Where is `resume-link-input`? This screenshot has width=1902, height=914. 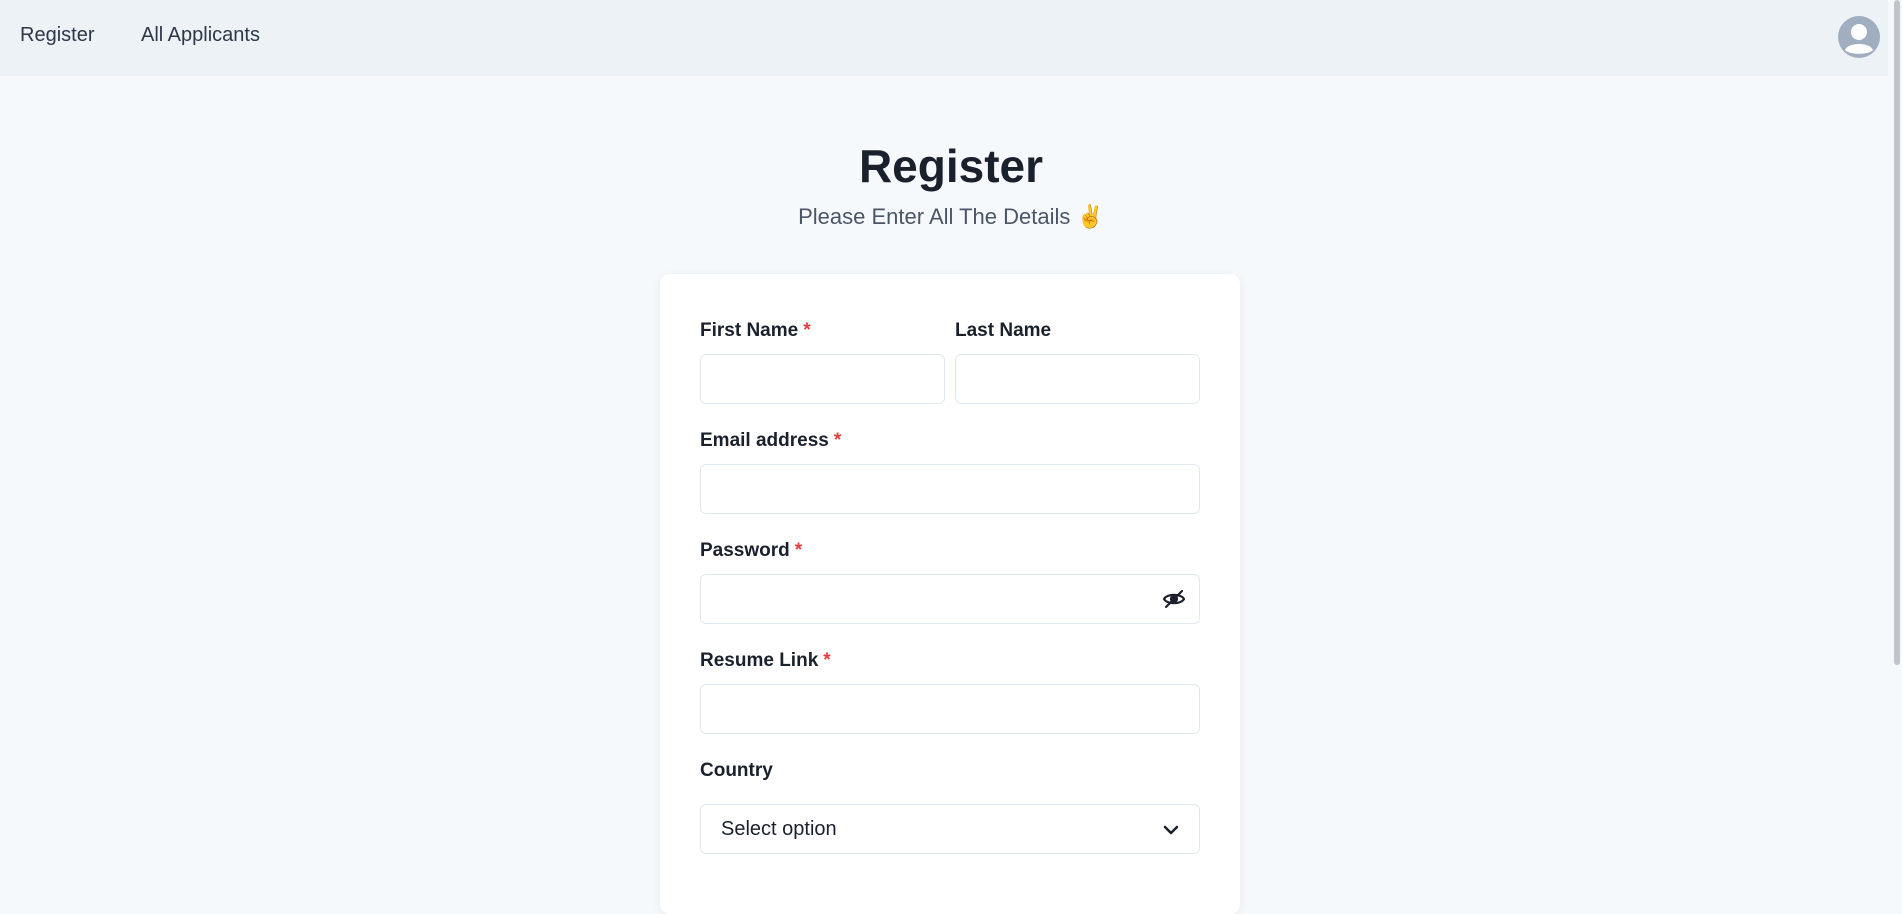 resume-link-input is located at coordinates (950, 709).